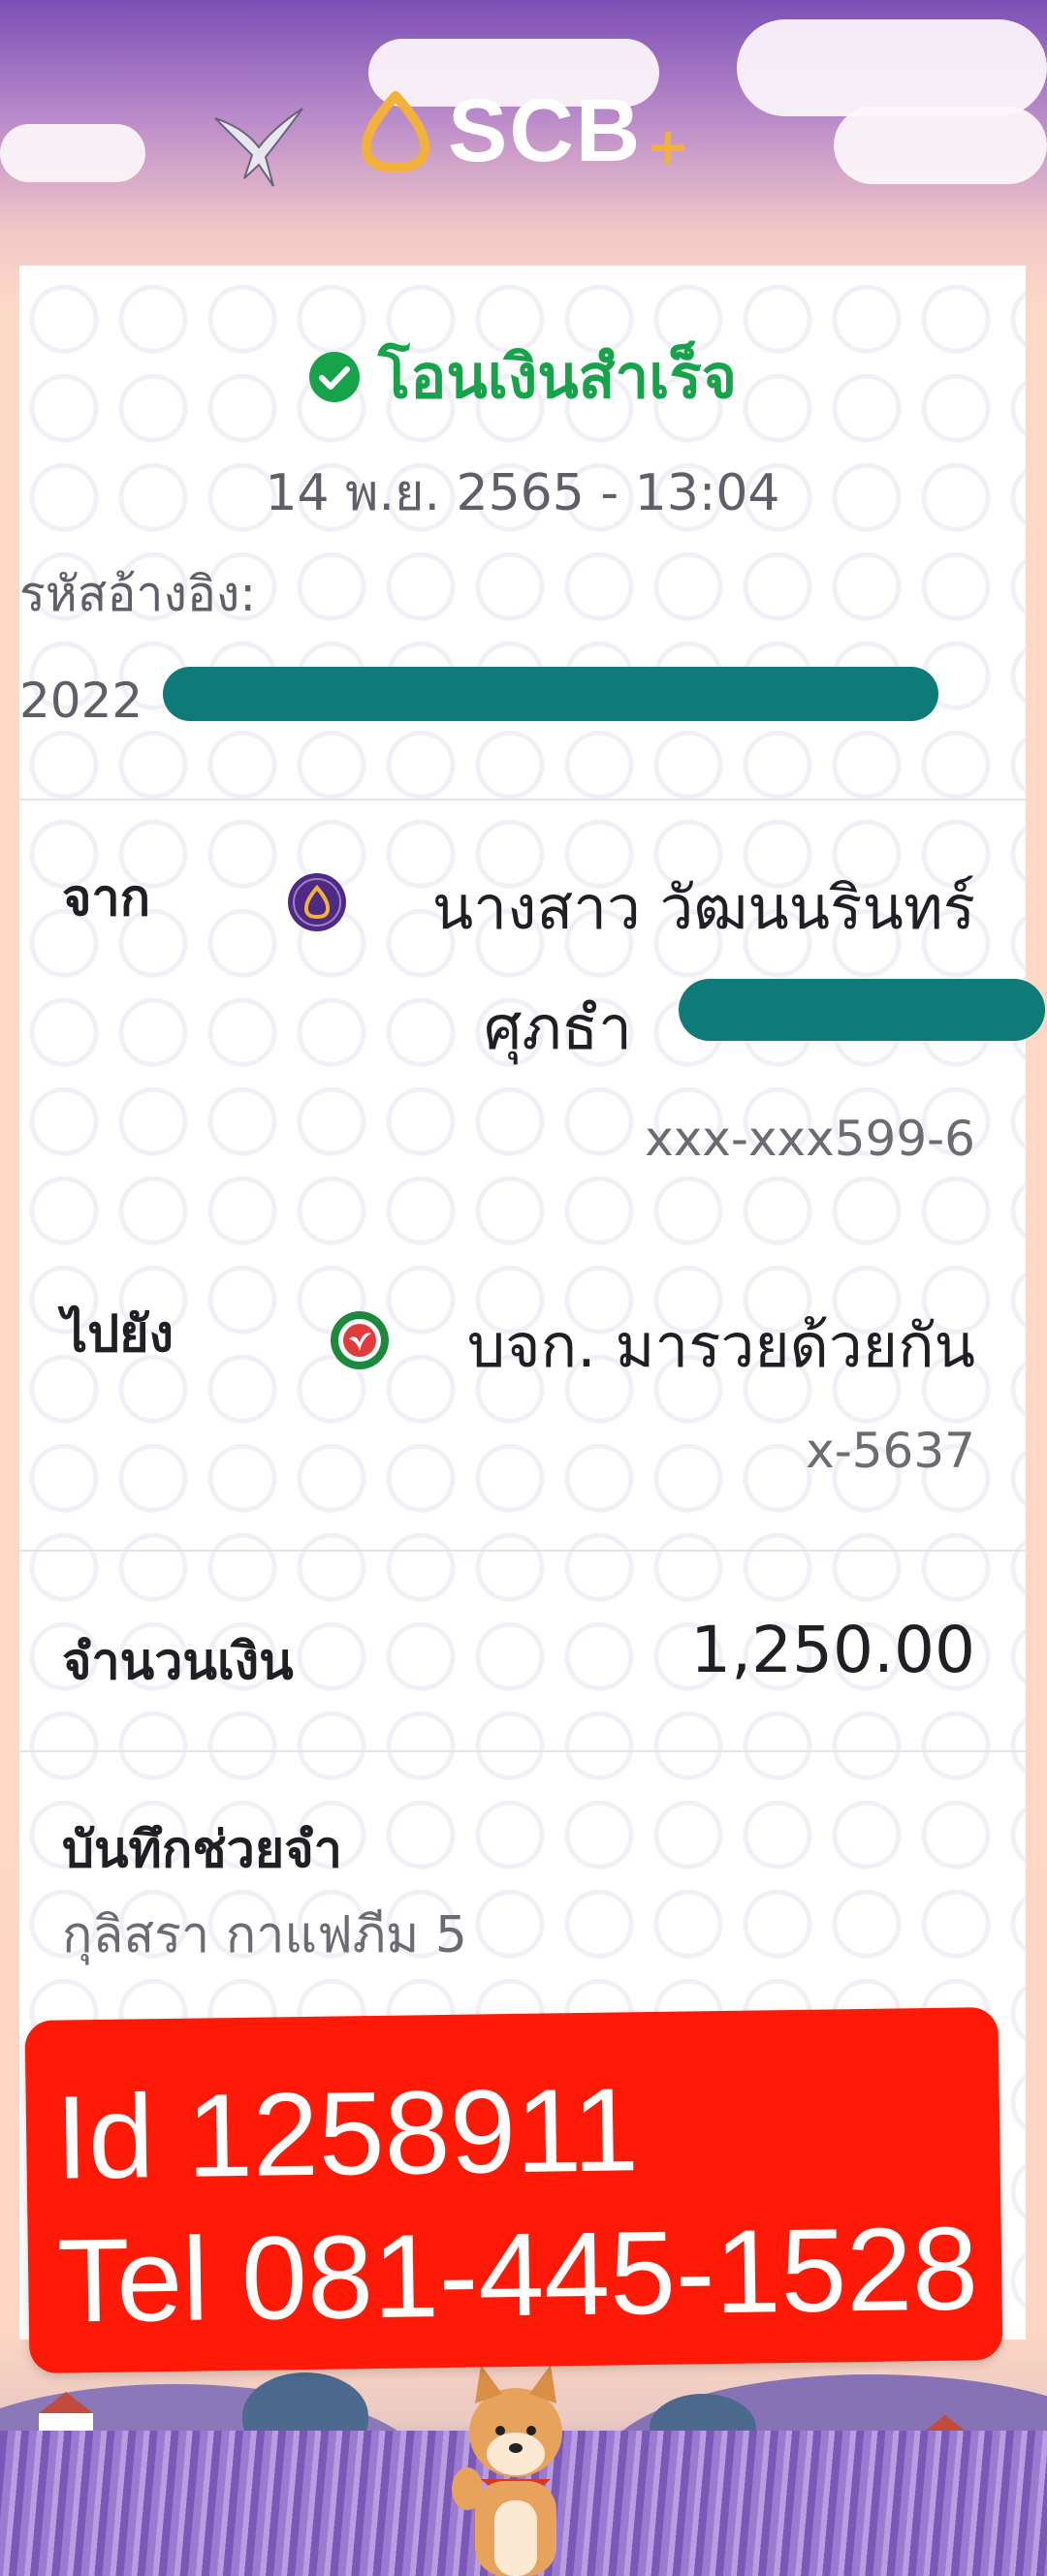  I want to click on status-text: โอนเงินสำเร็จ, so click(557, 376).